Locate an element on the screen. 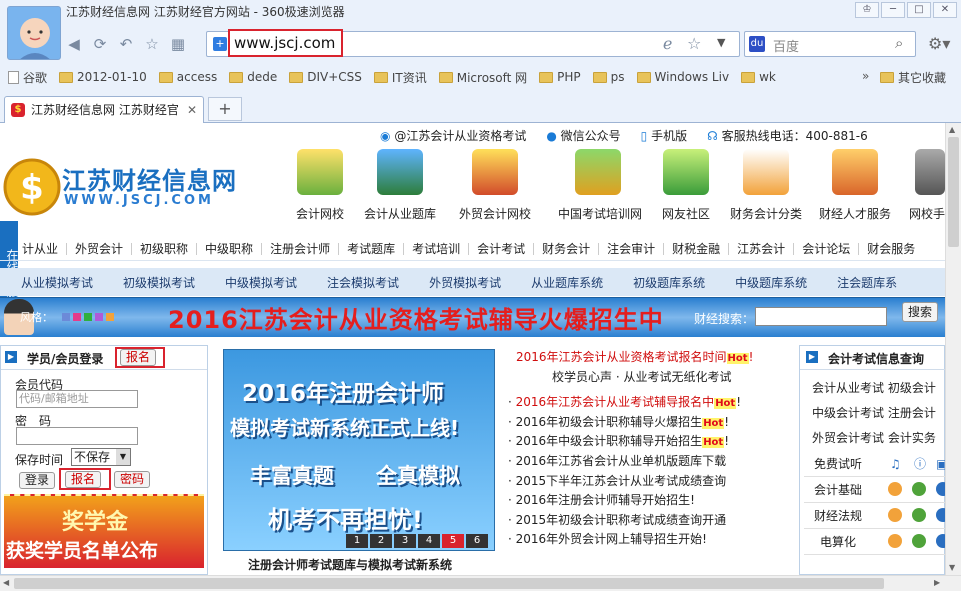 Image resolution: width=961 pixels, height=591 pixels. close-button: ✕ is located at coordinates (945, 10).